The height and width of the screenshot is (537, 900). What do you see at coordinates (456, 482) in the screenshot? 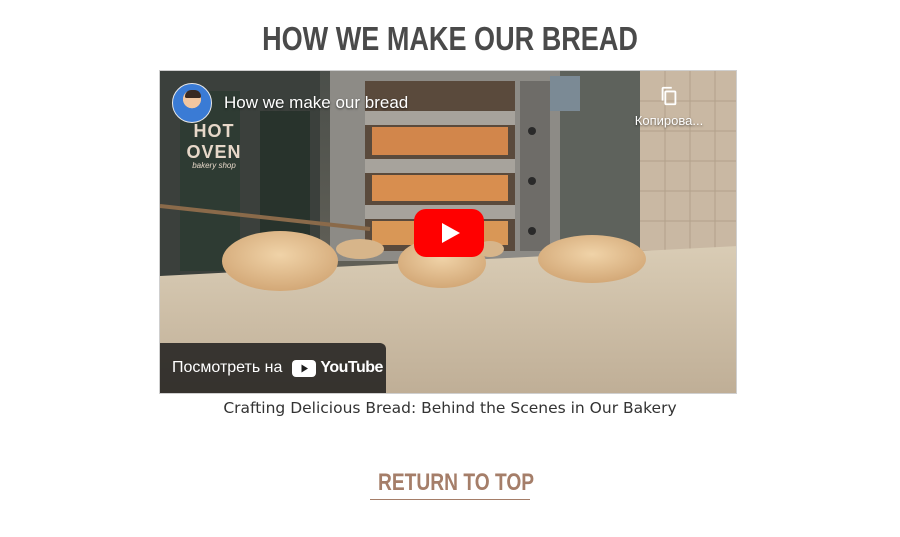
I see `return-to-top-label: RETURN TO TOP` at bounding box center [456, 482].